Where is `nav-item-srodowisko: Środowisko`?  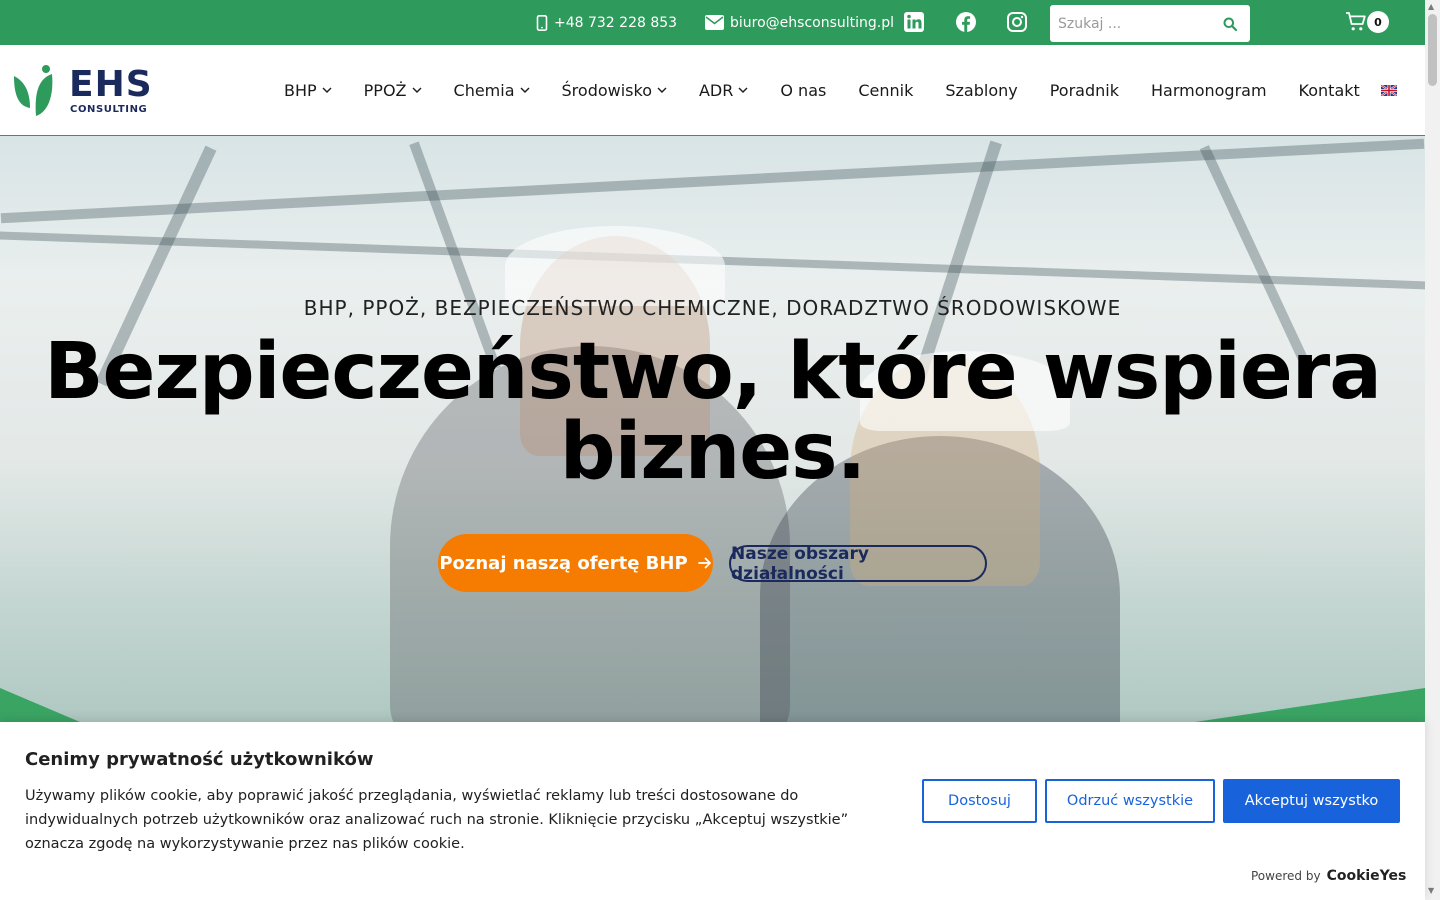
nav-item-srodowisko: Środowisko is located at coordinates (614, 90).